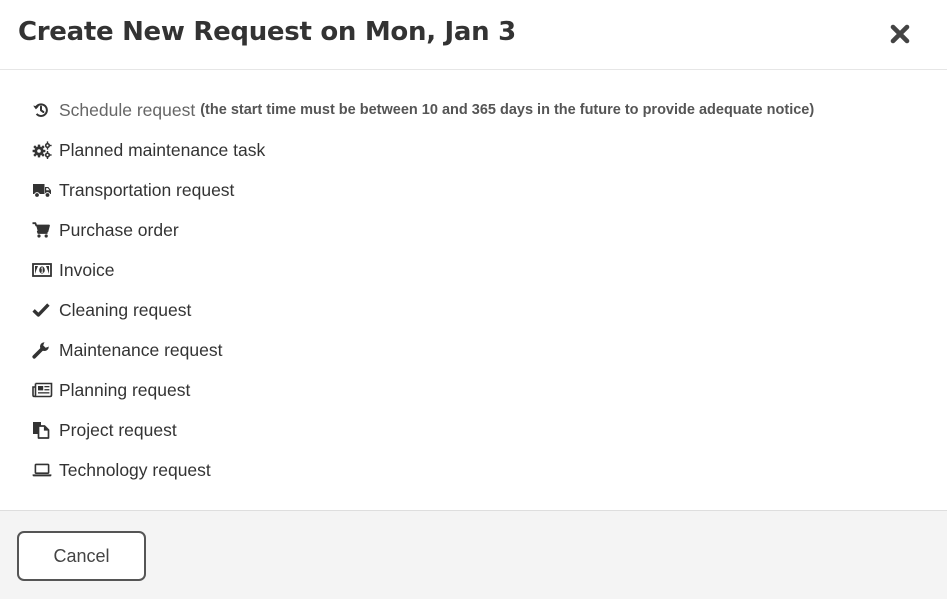 This screenshot has height=599, width=947. Describe the element at coordinates (125, 389) in the screenshot. I see `request-option-label: Planning request` at that location.